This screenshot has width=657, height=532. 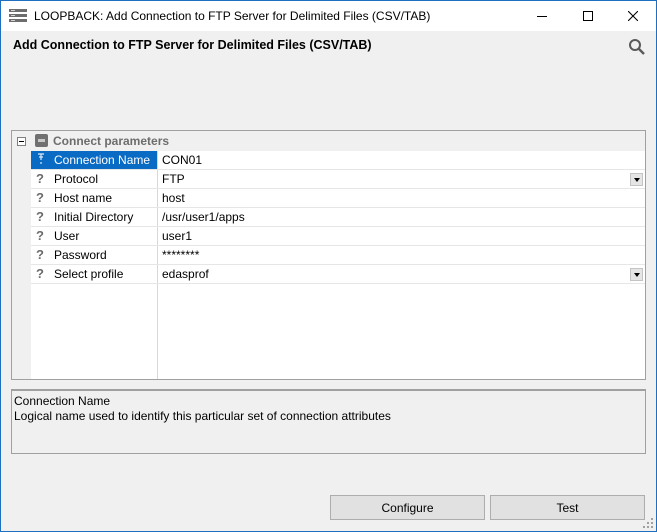 I want to click on property-name-cell: ? Host name, so click(x=94, y=198).